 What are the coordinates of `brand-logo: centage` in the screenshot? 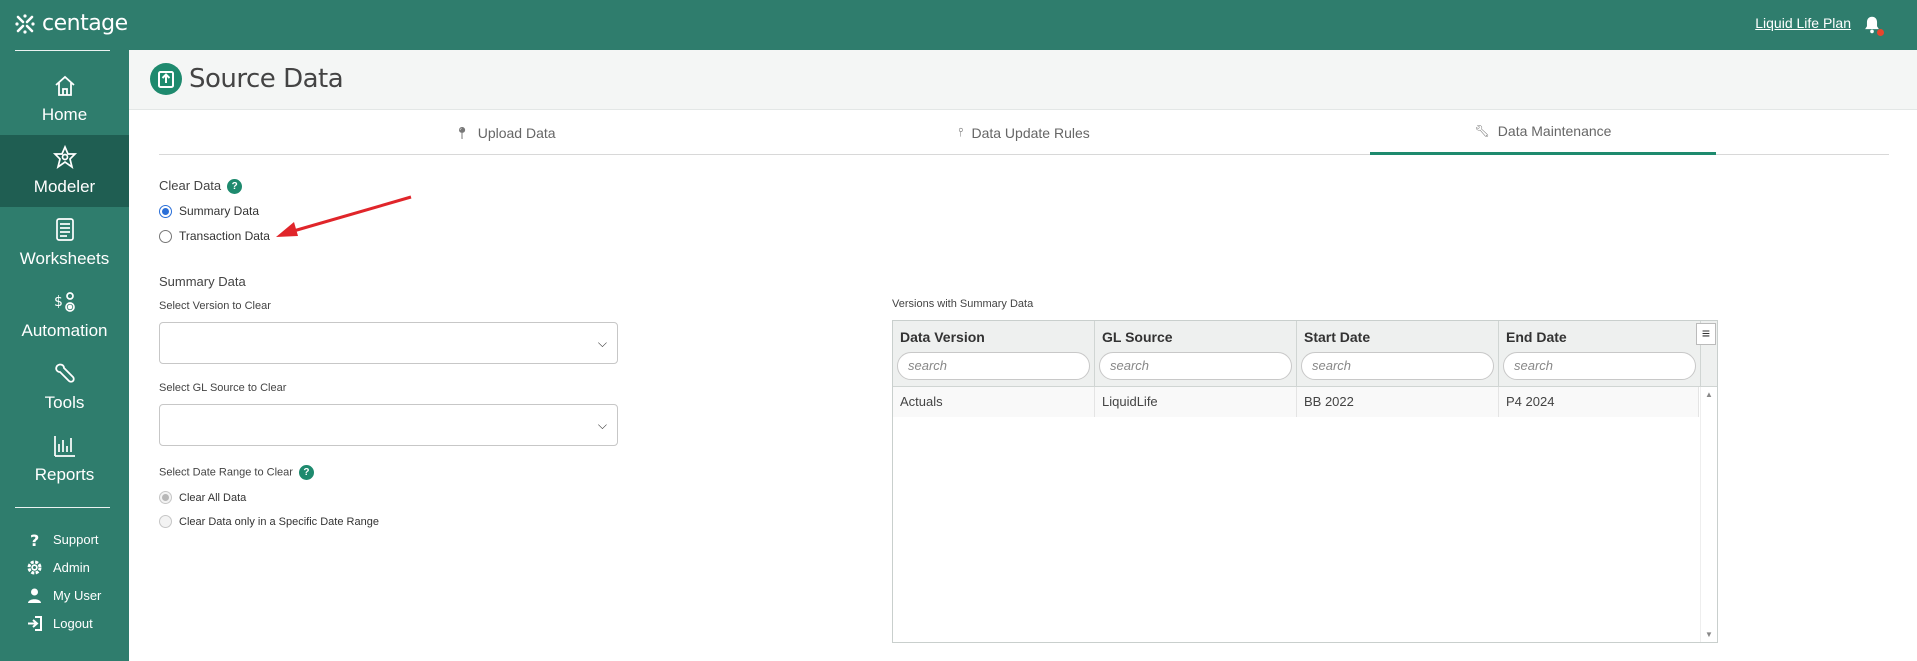 It's located at (71, 23).